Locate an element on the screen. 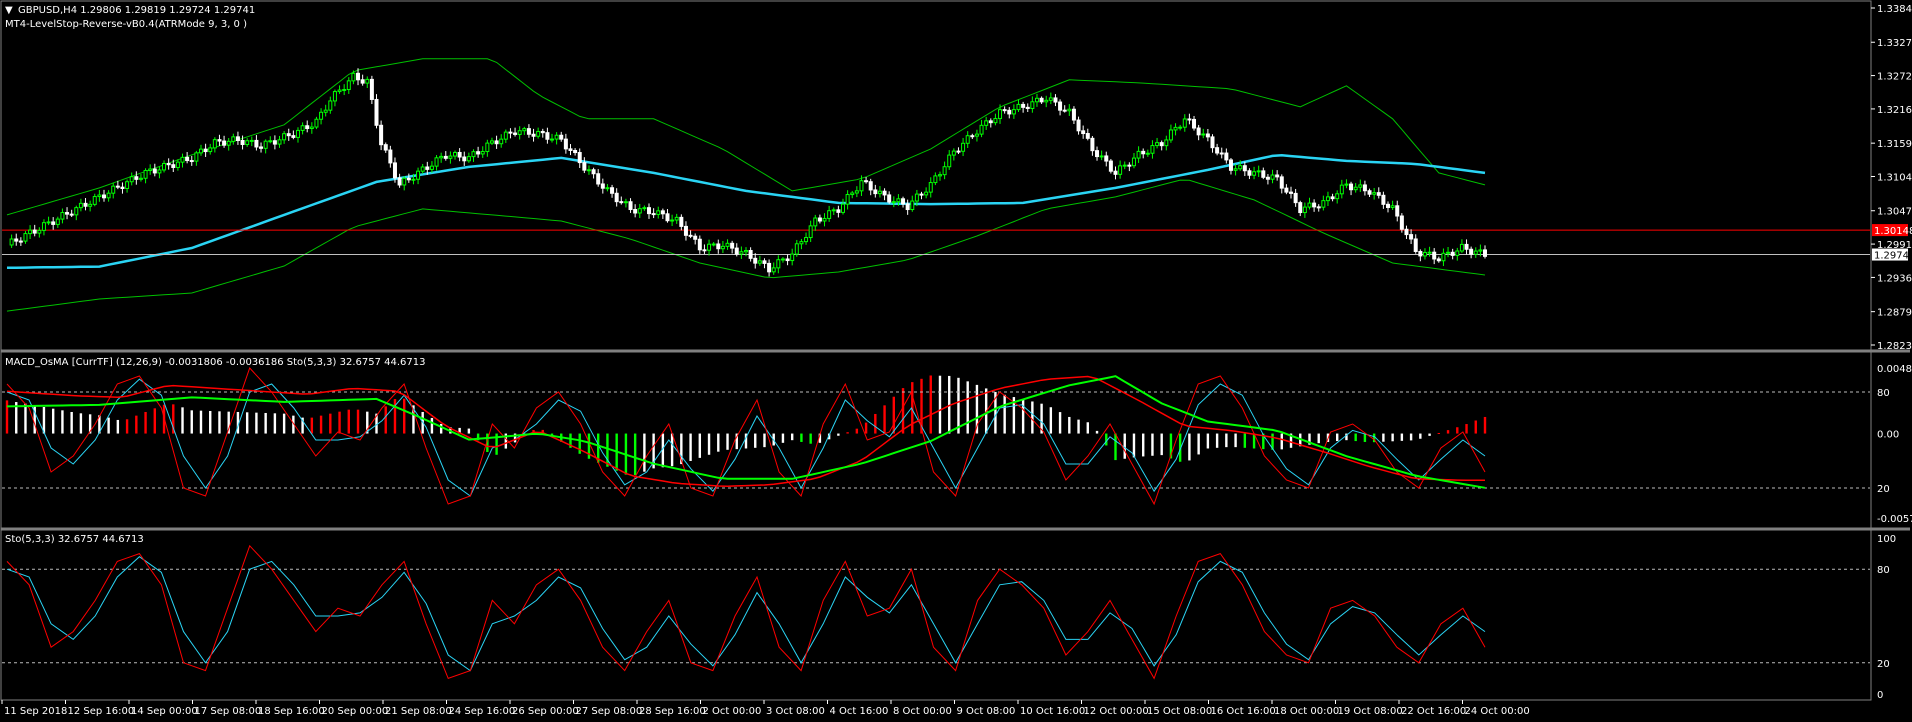 The width and height of the screenshot is (1912, 722). time-tick-label: 9 Oct 08:00 is located at coordinates (986, 711).